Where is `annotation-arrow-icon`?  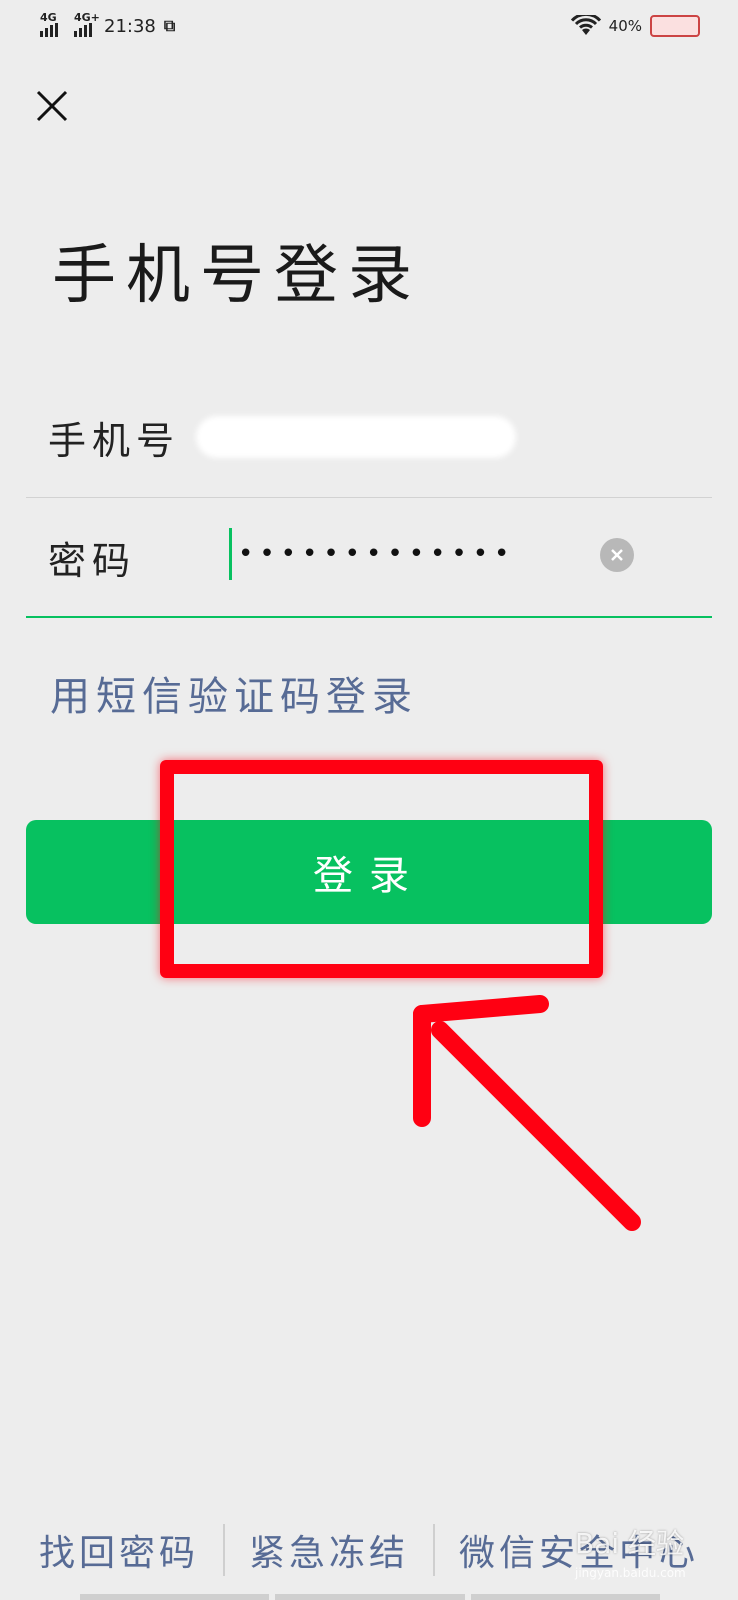 annotation-arrow-icon is located at coordinates (527, 1113).